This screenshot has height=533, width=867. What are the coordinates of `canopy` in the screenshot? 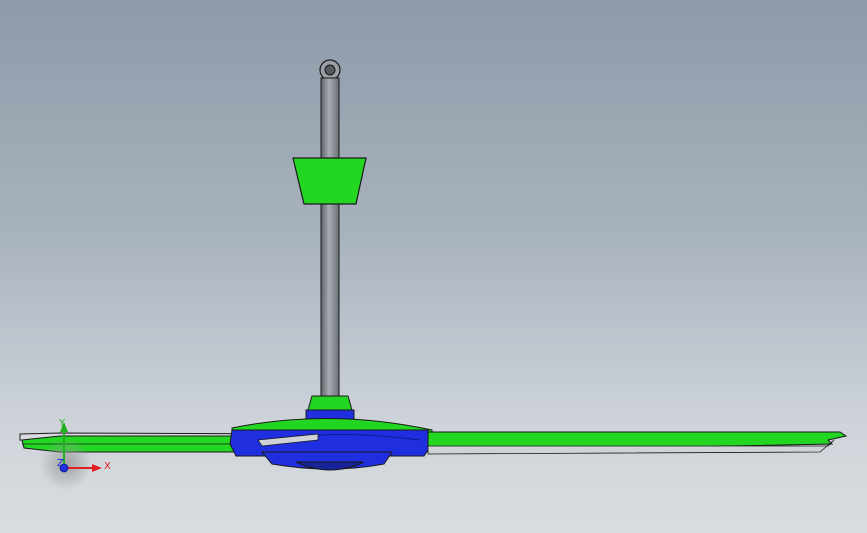 It's located at (329, 181).